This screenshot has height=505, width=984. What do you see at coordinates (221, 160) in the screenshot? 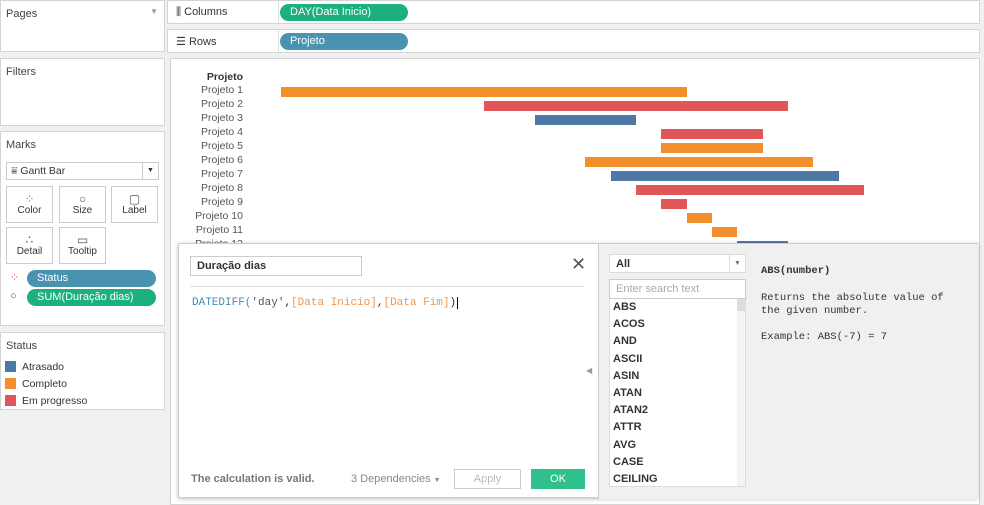
I see `row-label: Projeto 6` at bounding box center [221, 160].